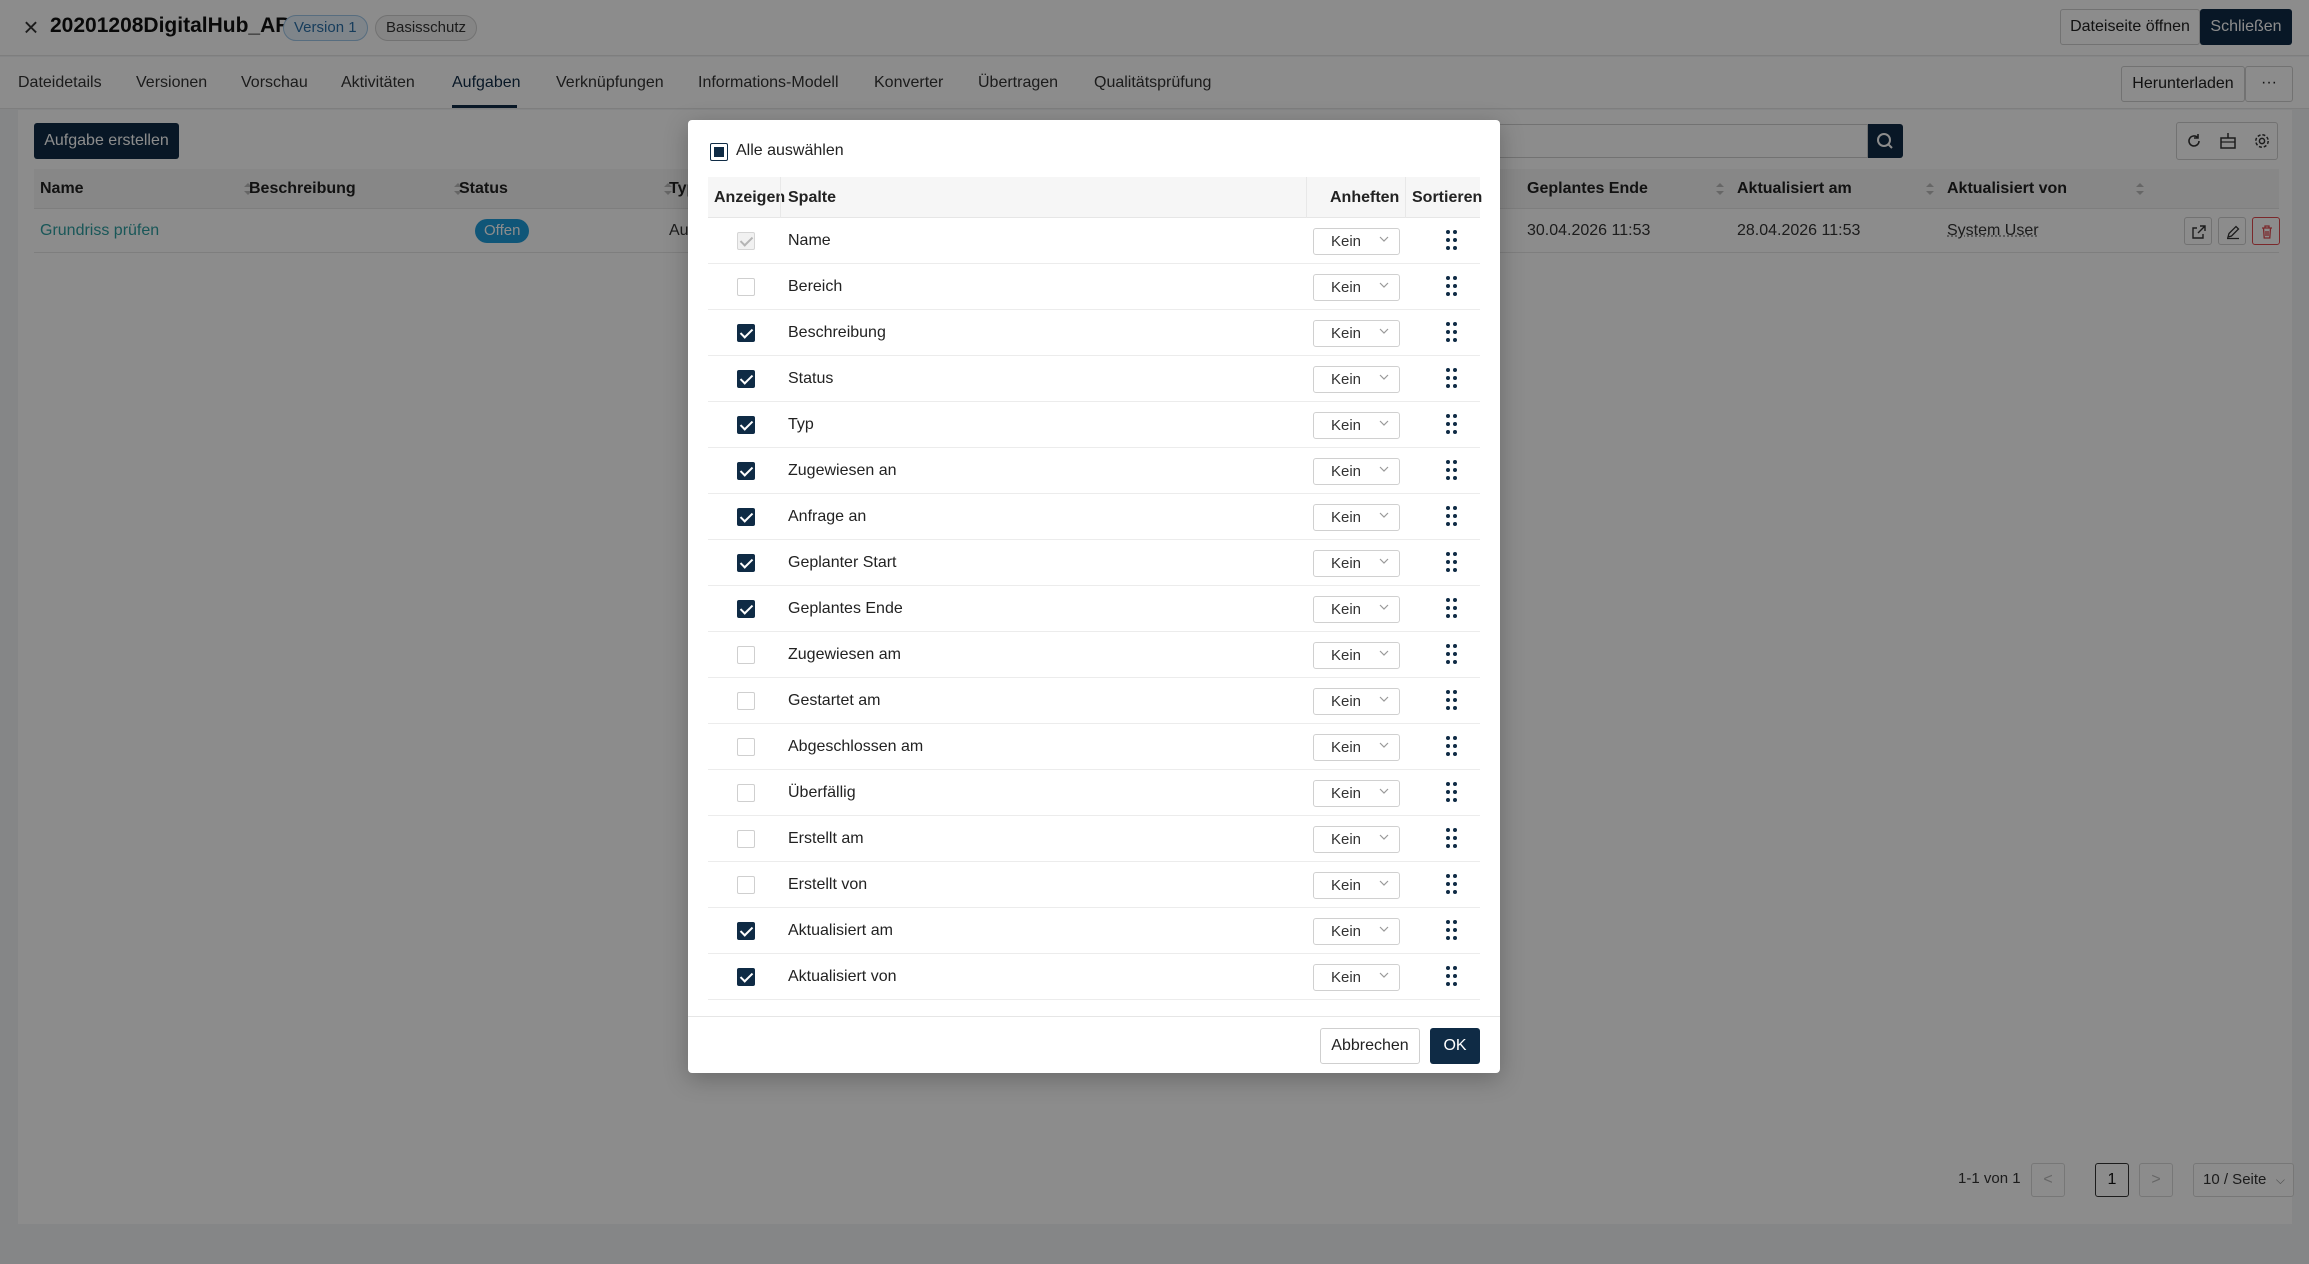 The image size is (2309, 1264). I want to click on column-row: Zugewiesen am Kein, so click(1094, 655).